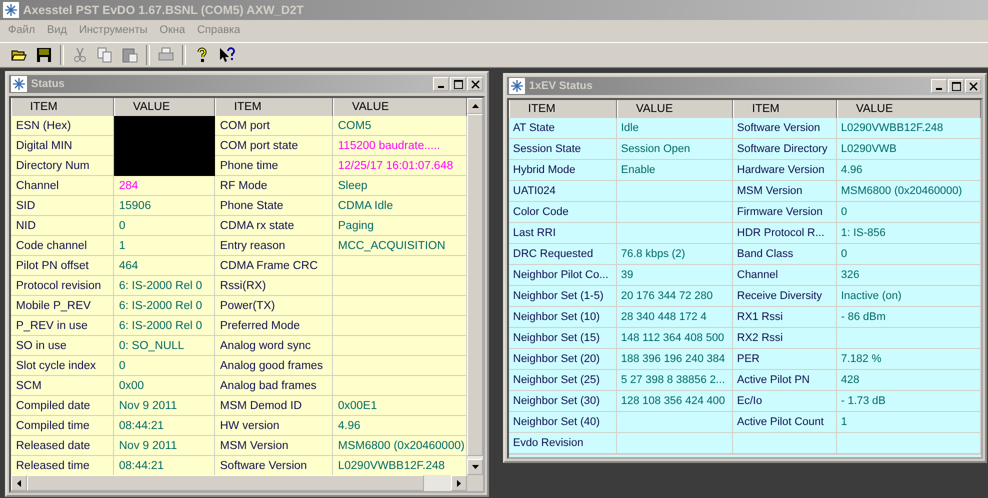 The image size is (988, 498). What do you see at coordinates (105, 55) in the screenshot?
I see `copy-icon` at bounding box center [105, 55].